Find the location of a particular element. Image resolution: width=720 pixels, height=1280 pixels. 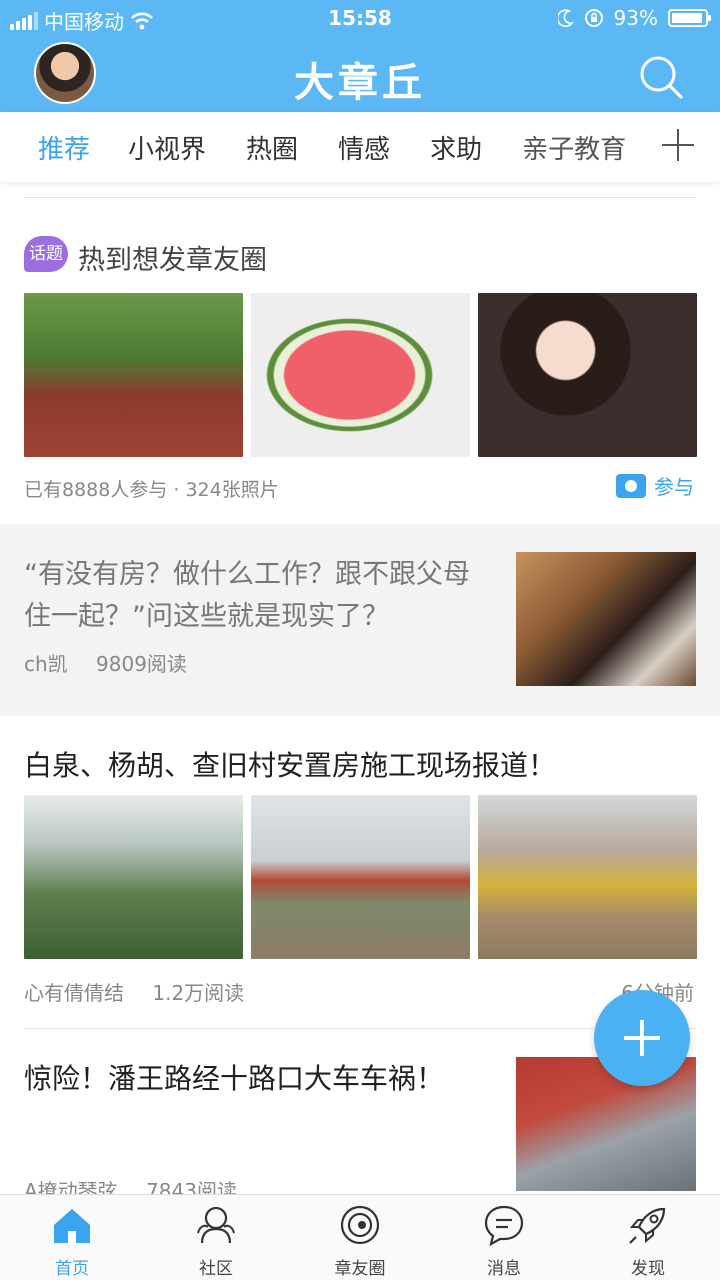

nav-community: 社区 is located at coordinates (216, 1237).